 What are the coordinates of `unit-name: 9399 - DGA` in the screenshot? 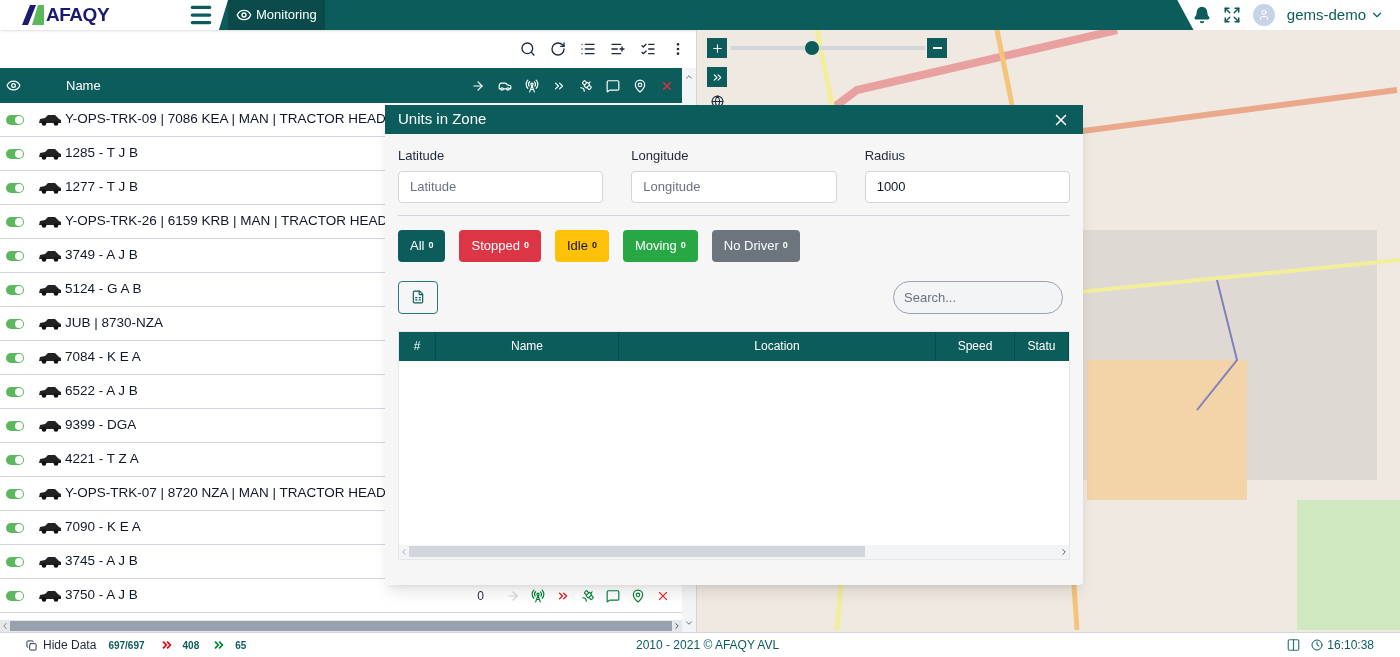 It's located at (101, 425).